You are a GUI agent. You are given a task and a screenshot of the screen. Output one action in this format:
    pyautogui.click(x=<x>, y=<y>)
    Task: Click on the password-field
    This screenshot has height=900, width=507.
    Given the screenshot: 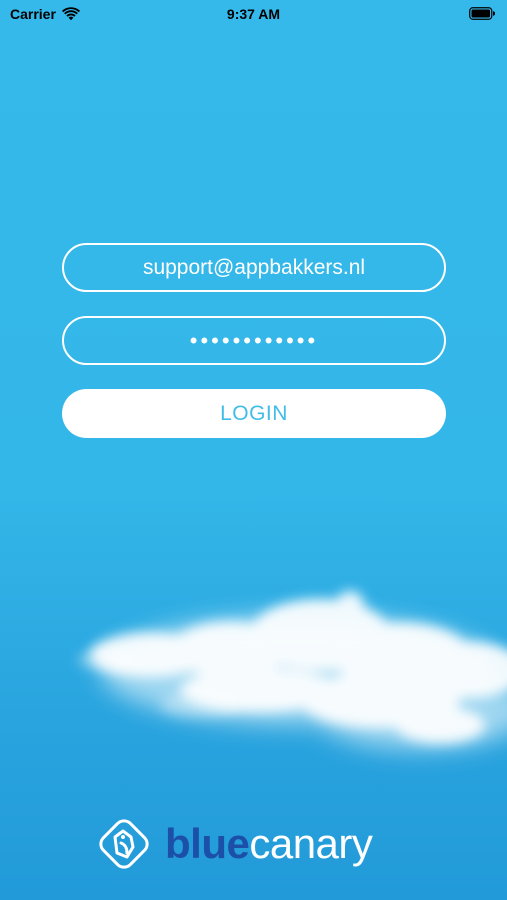 What is the action you would take?
    pyautogui.click(x=254, y=340)
    